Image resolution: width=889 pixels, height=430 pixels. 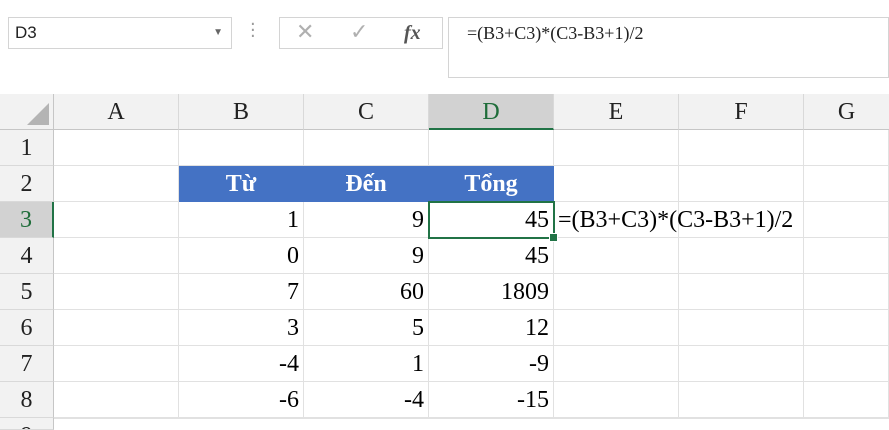 I want to click on column-header-f: F, so click(x=741, y=112).